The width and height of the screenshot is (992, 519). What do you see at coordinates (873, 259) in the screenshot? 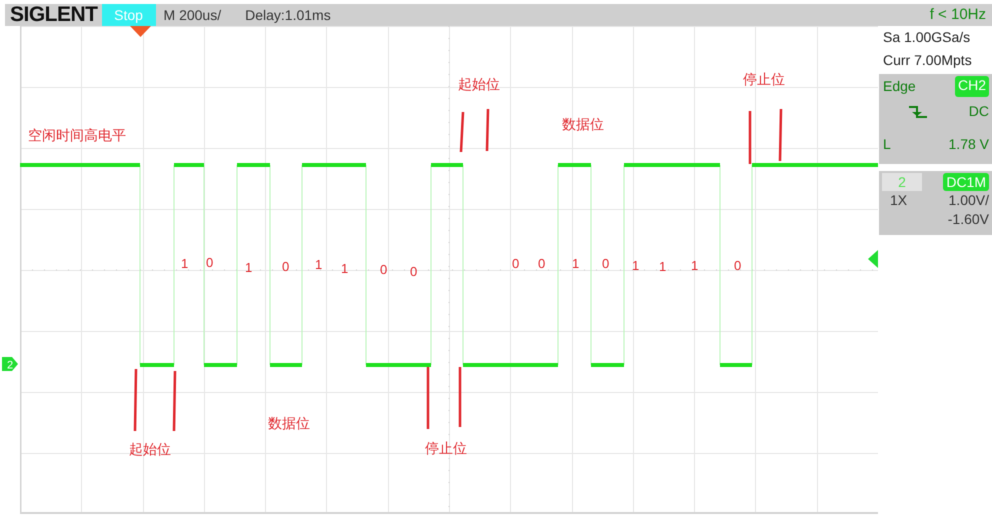
I see `trigger-level-icon` at bounding box center [873, 259].